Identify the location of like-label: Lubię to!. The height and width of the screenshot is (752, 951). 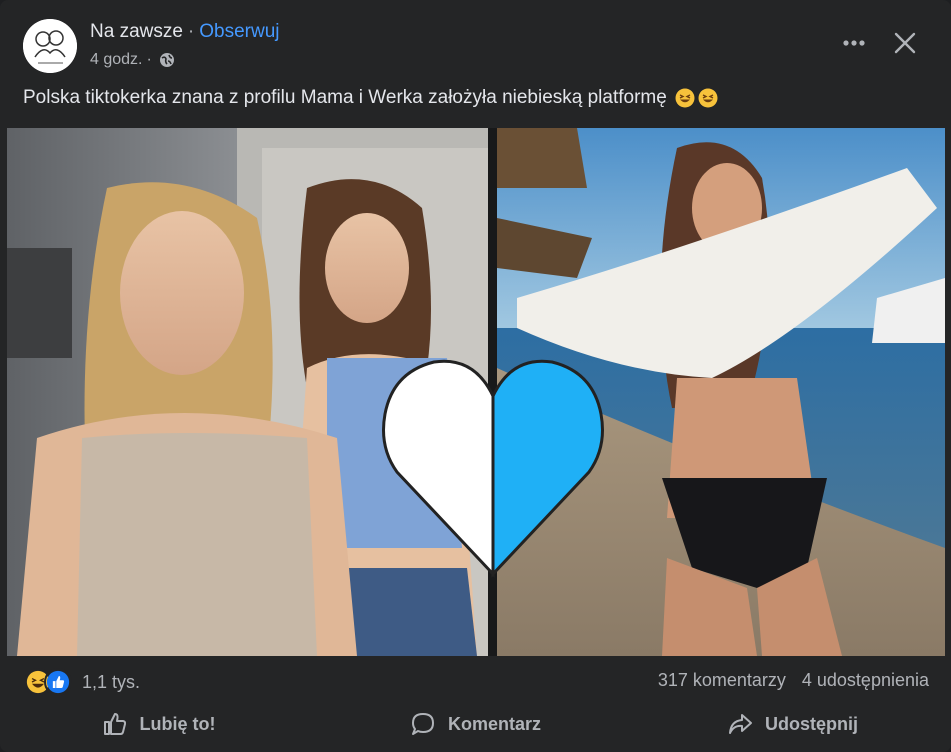
(177, 723).